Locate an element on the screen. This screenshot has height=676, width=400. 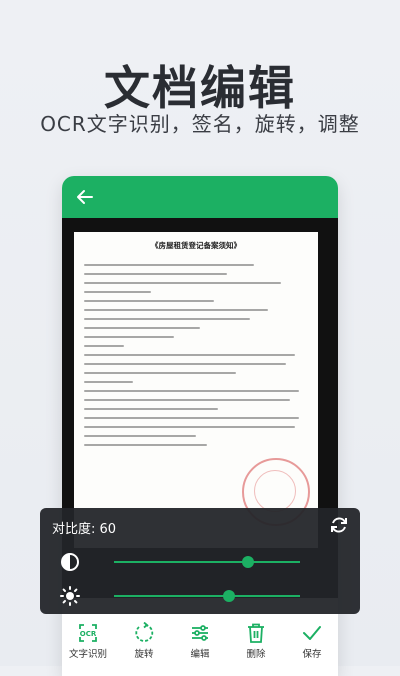
back-button is located at coordinates (85, 197).